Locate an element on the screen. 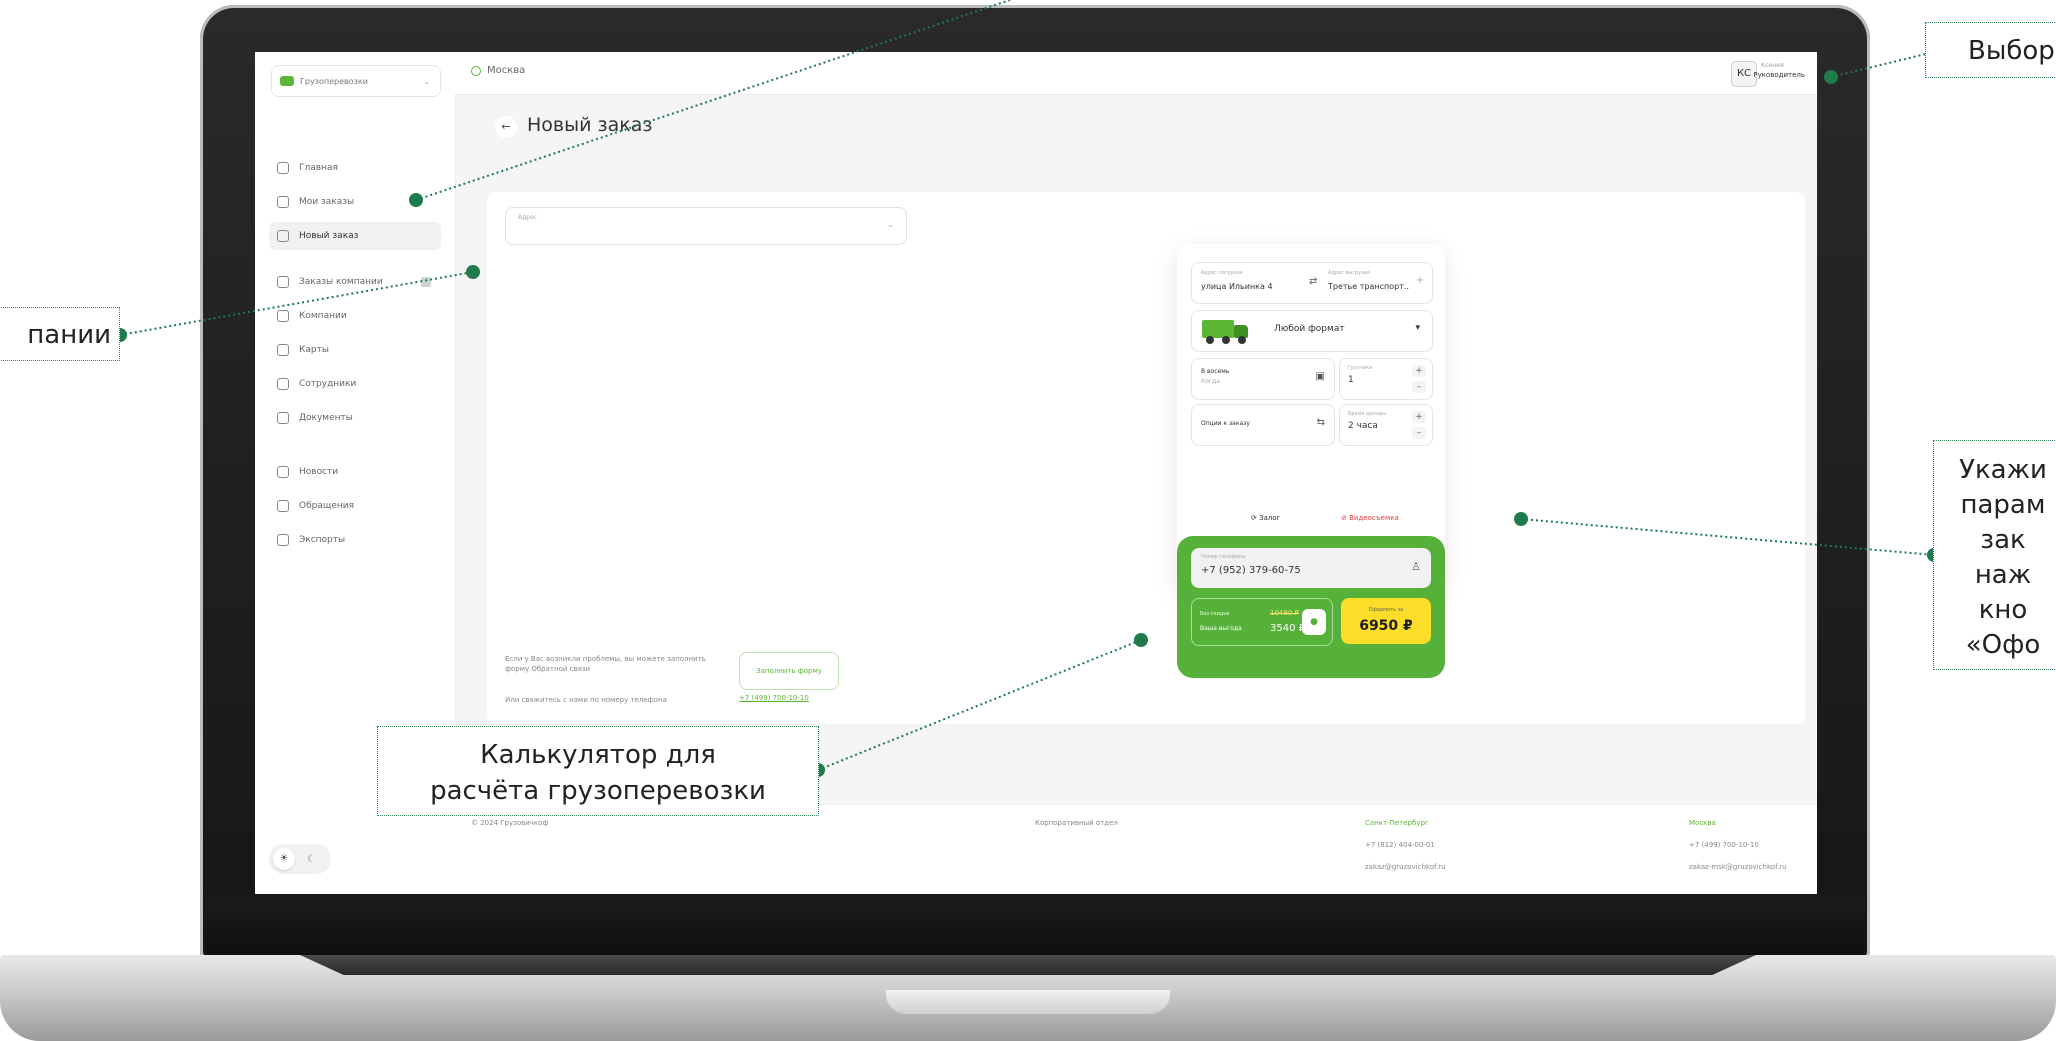 The width and height of the screenshot is (2056, 1041). callout-company: пании is located at coordinates (60, 334).